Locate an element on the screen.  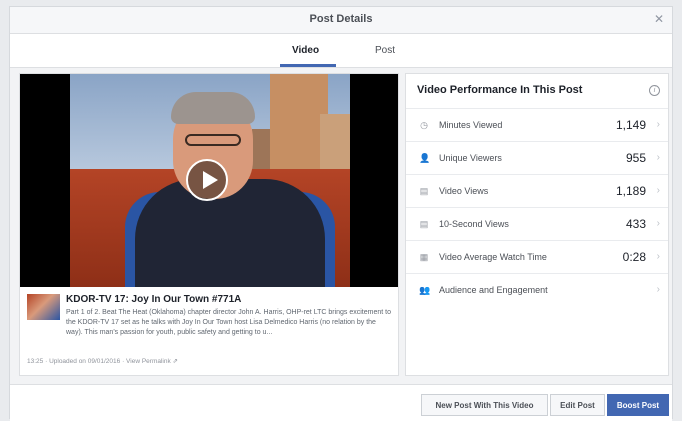
stats-title: Video Performance In This Post is located at coordinates (500, 90).